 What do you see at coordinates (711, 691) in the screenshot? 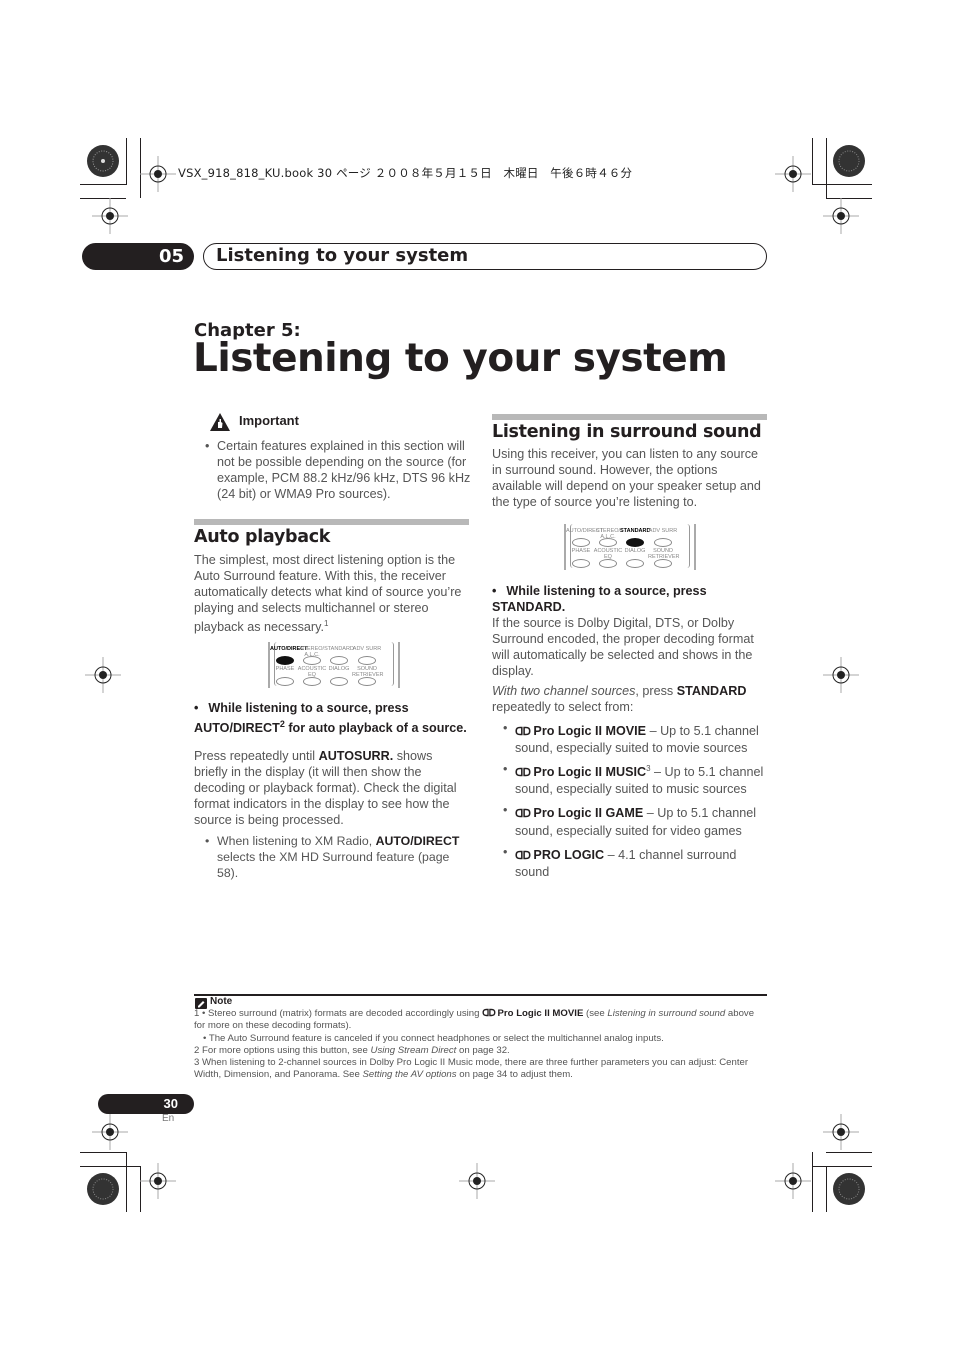
I see `button-name: STANDARD` at bounding box center [711, 691].